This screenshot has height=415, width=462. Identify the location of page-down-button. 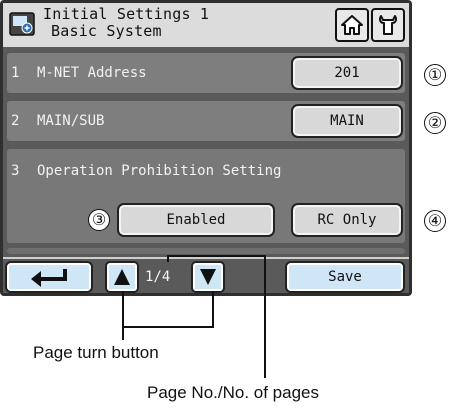
(208, 277).